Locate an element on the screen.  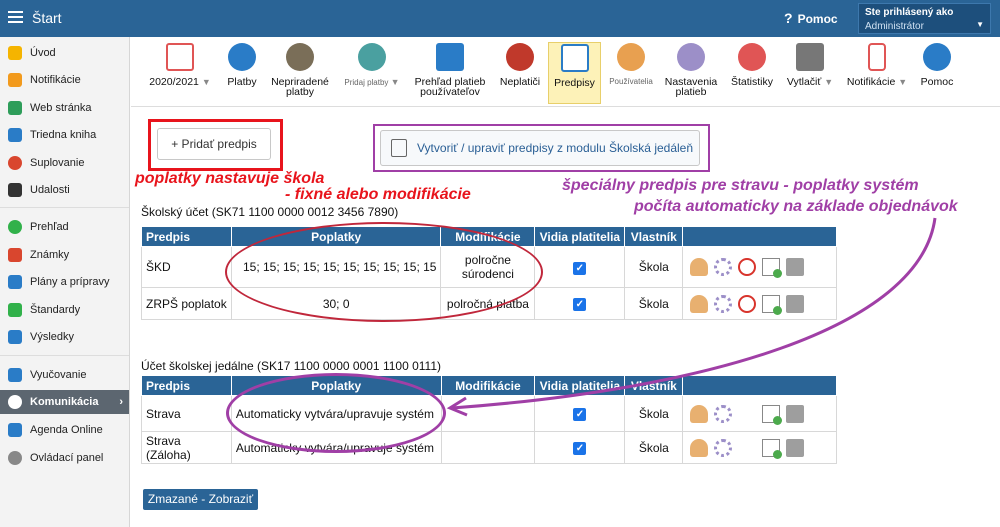
prescription-name-link: ŠKD is located at coordinates (186, 267).